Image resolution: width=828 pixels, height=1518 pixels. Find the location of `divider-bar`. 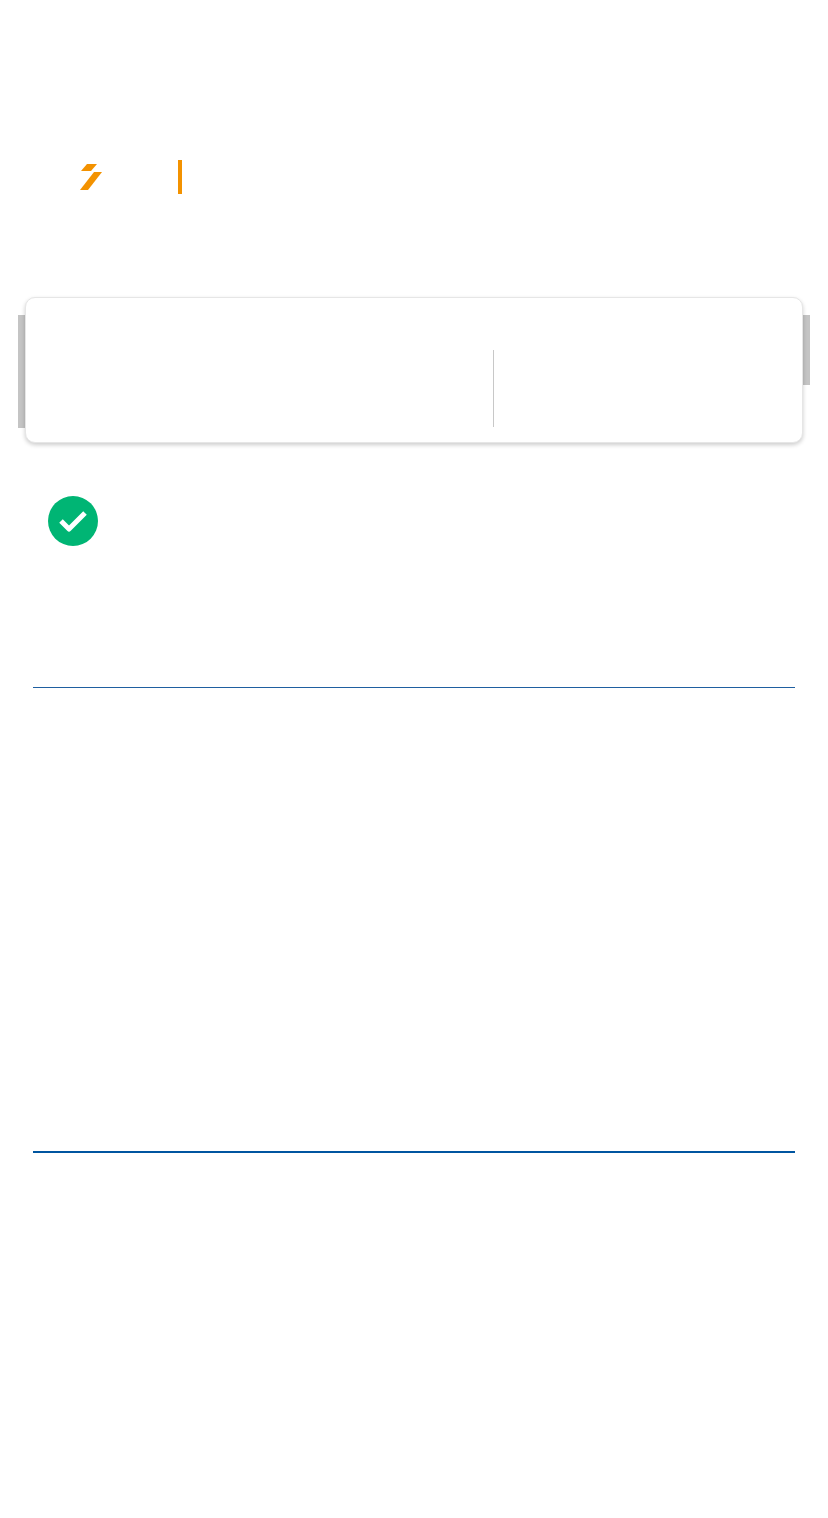

divider-bar is located at coordinates (180, 177).